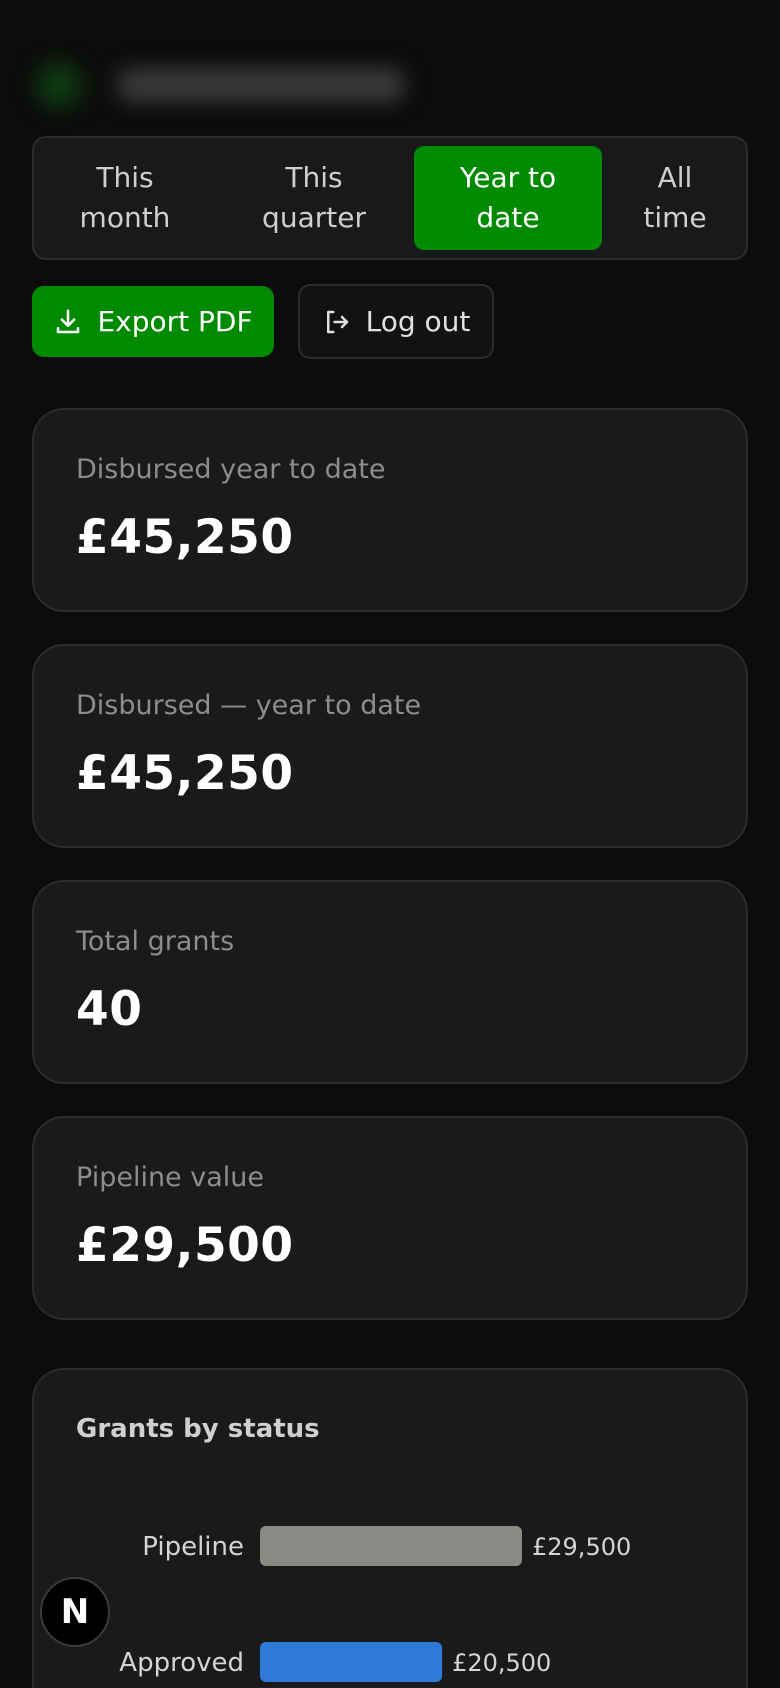 This screenshot has width=780, height=1688. I want to click on tab-label-line2: time, so click(675, 217).